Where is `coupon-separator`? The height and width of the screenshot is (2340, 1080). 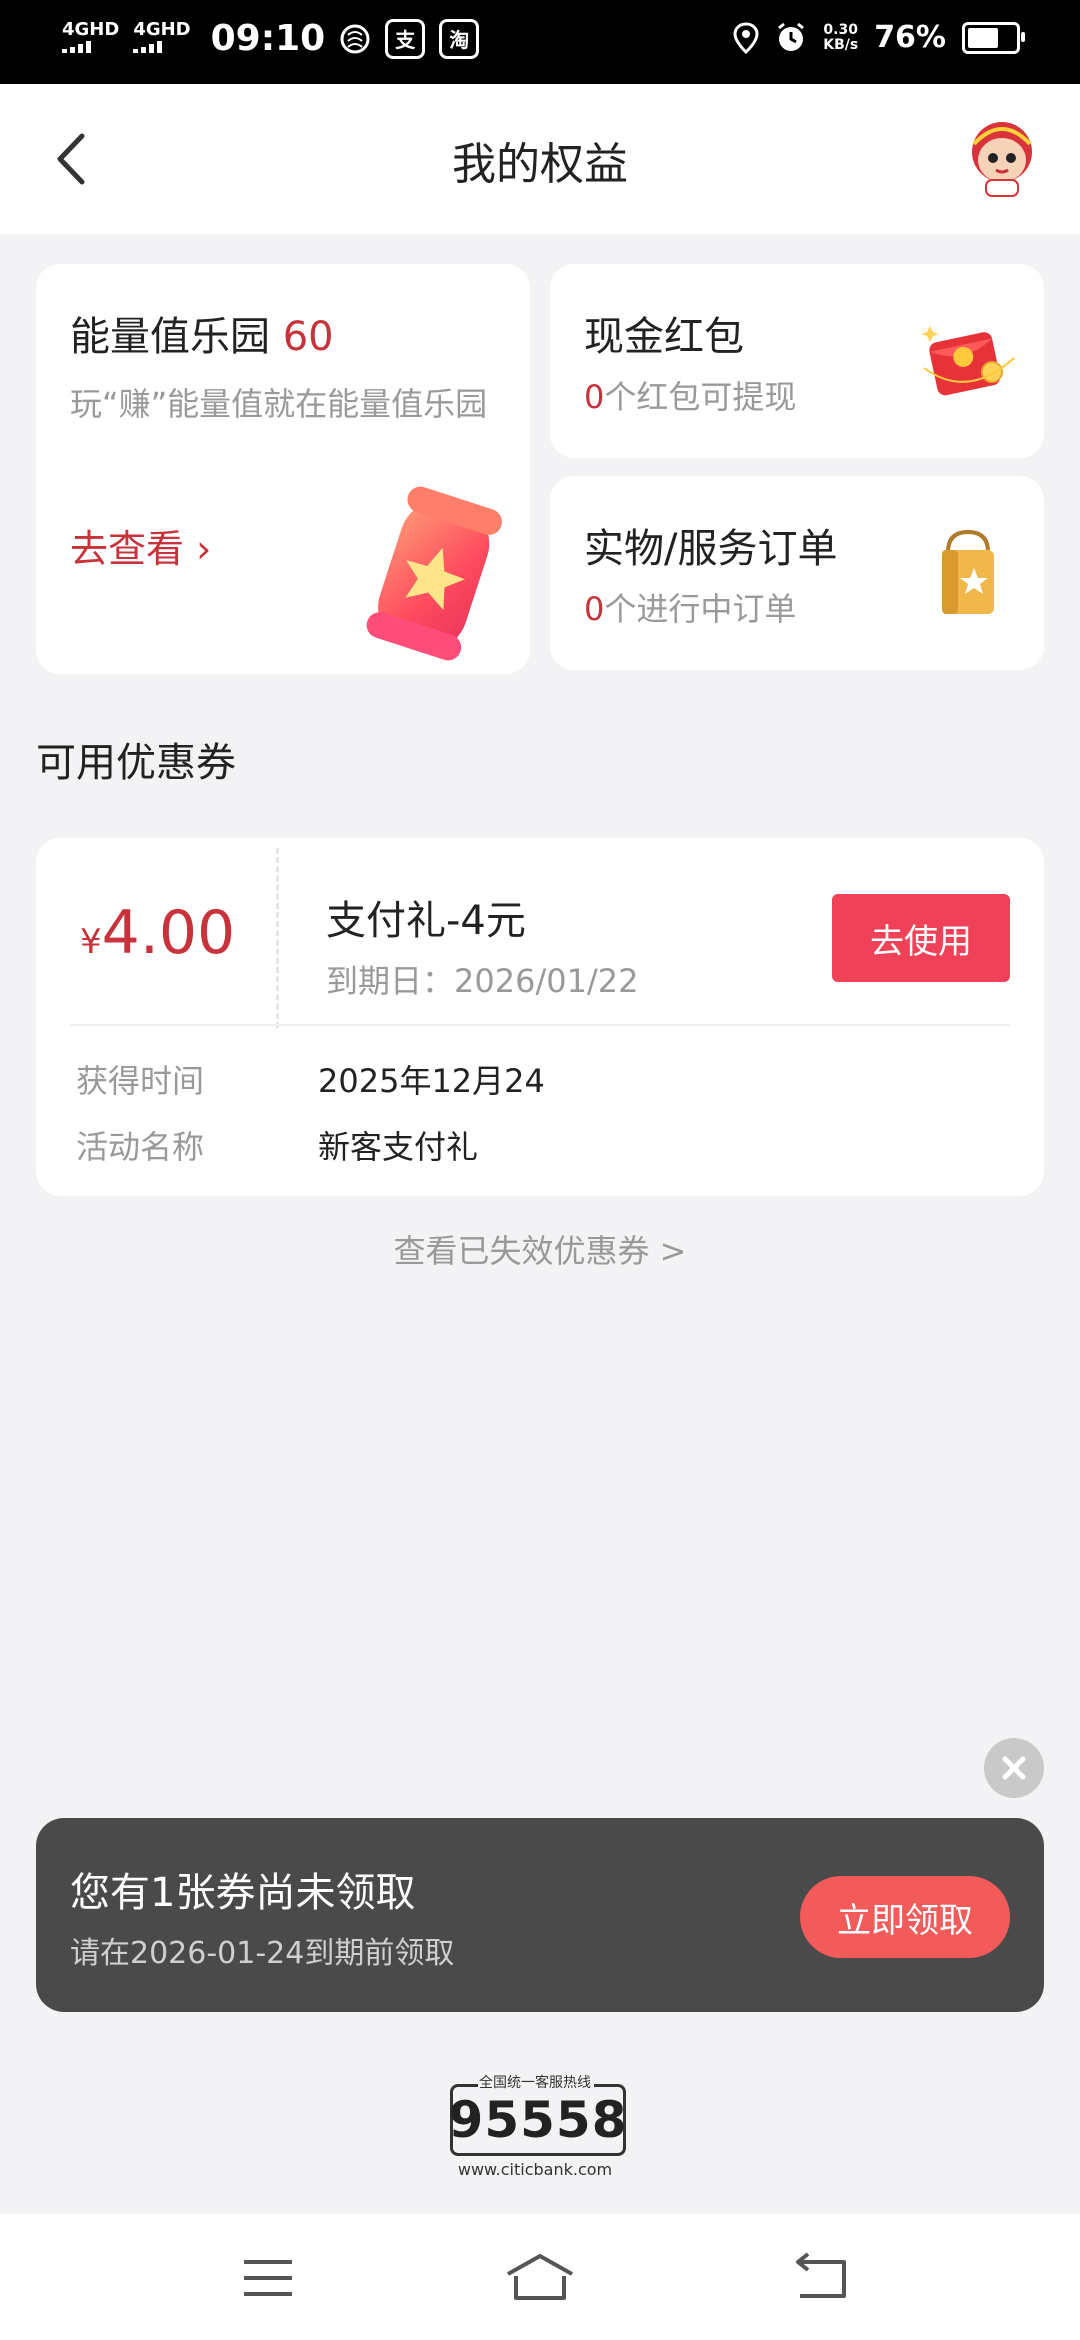
coupon-separator is located at coordinates (540, 1025).